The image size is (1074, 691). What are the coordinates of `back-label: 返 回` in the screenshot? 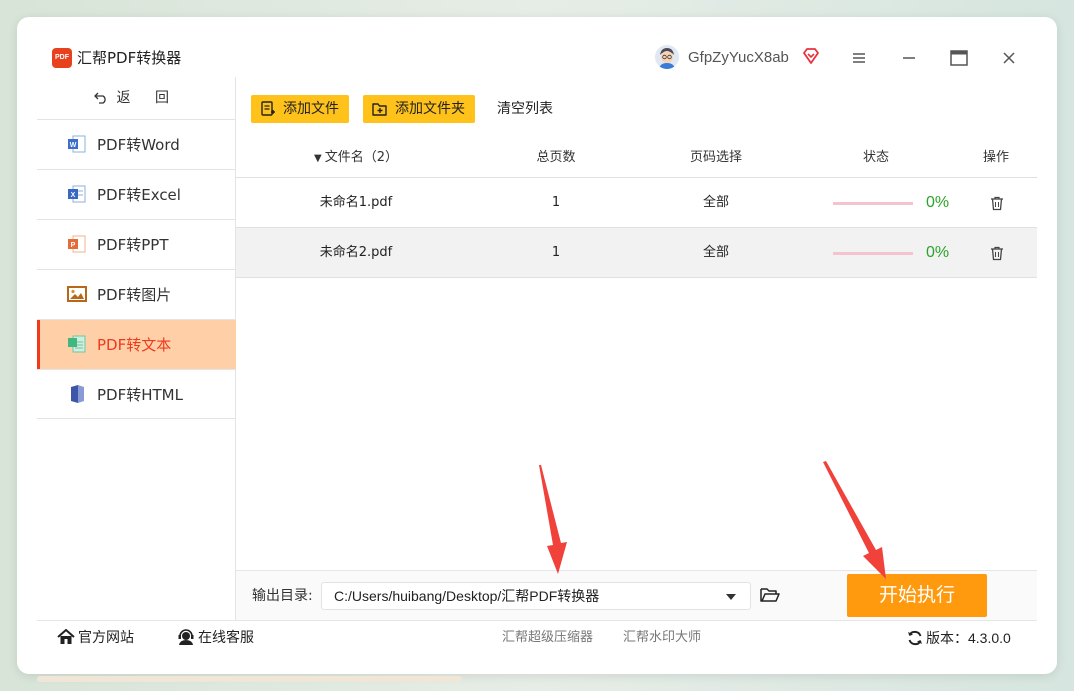 It's located at (147, 98).